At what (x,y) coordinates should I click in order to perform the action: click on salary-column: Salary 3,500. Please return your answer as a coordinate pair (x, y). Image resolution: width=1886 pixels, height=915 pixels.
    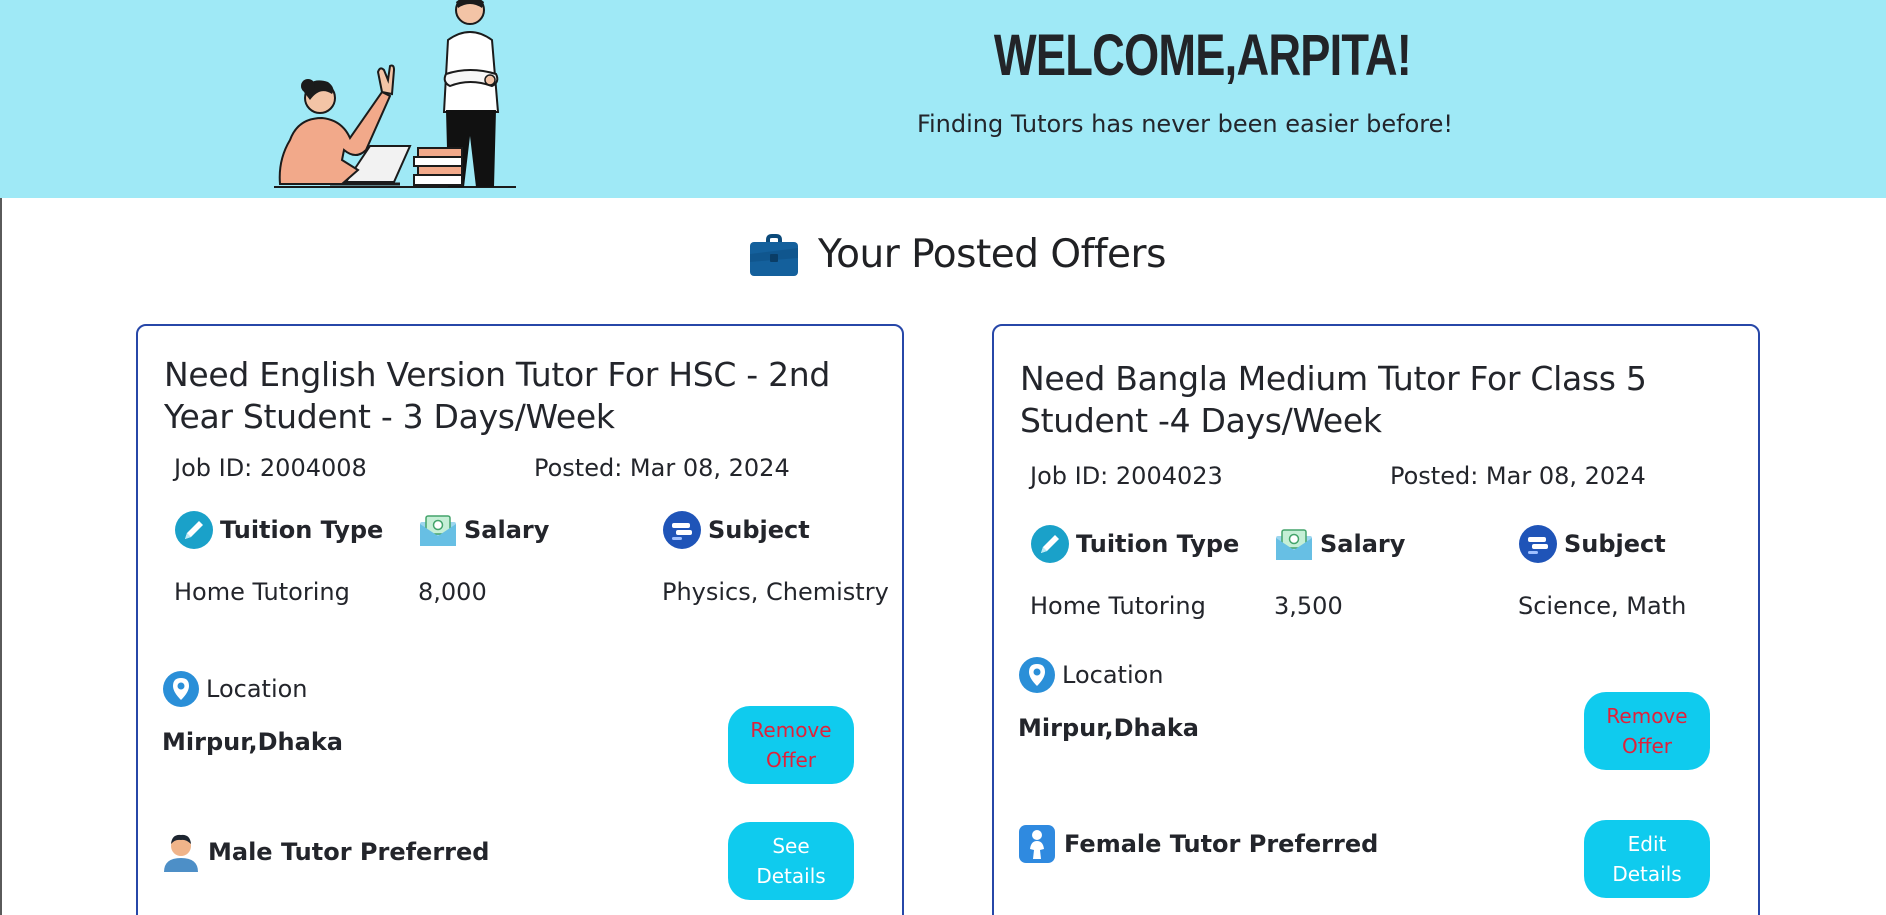
    Looking at the image, I should click on (1389, 574).